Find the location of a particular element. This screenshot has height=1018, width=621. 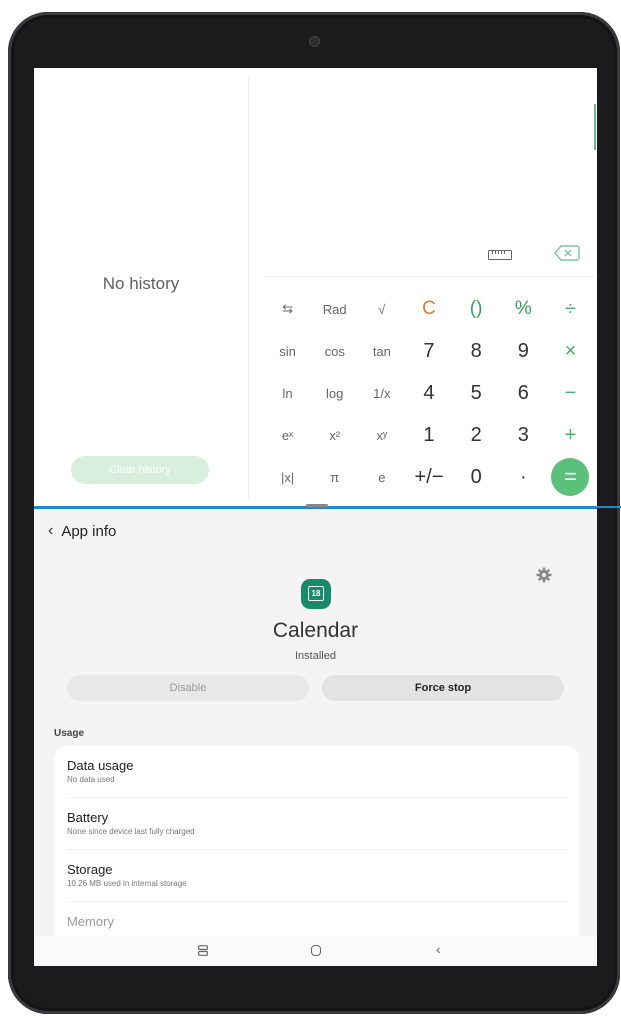

memory-item: Memory is located at coordinates (317, 921).